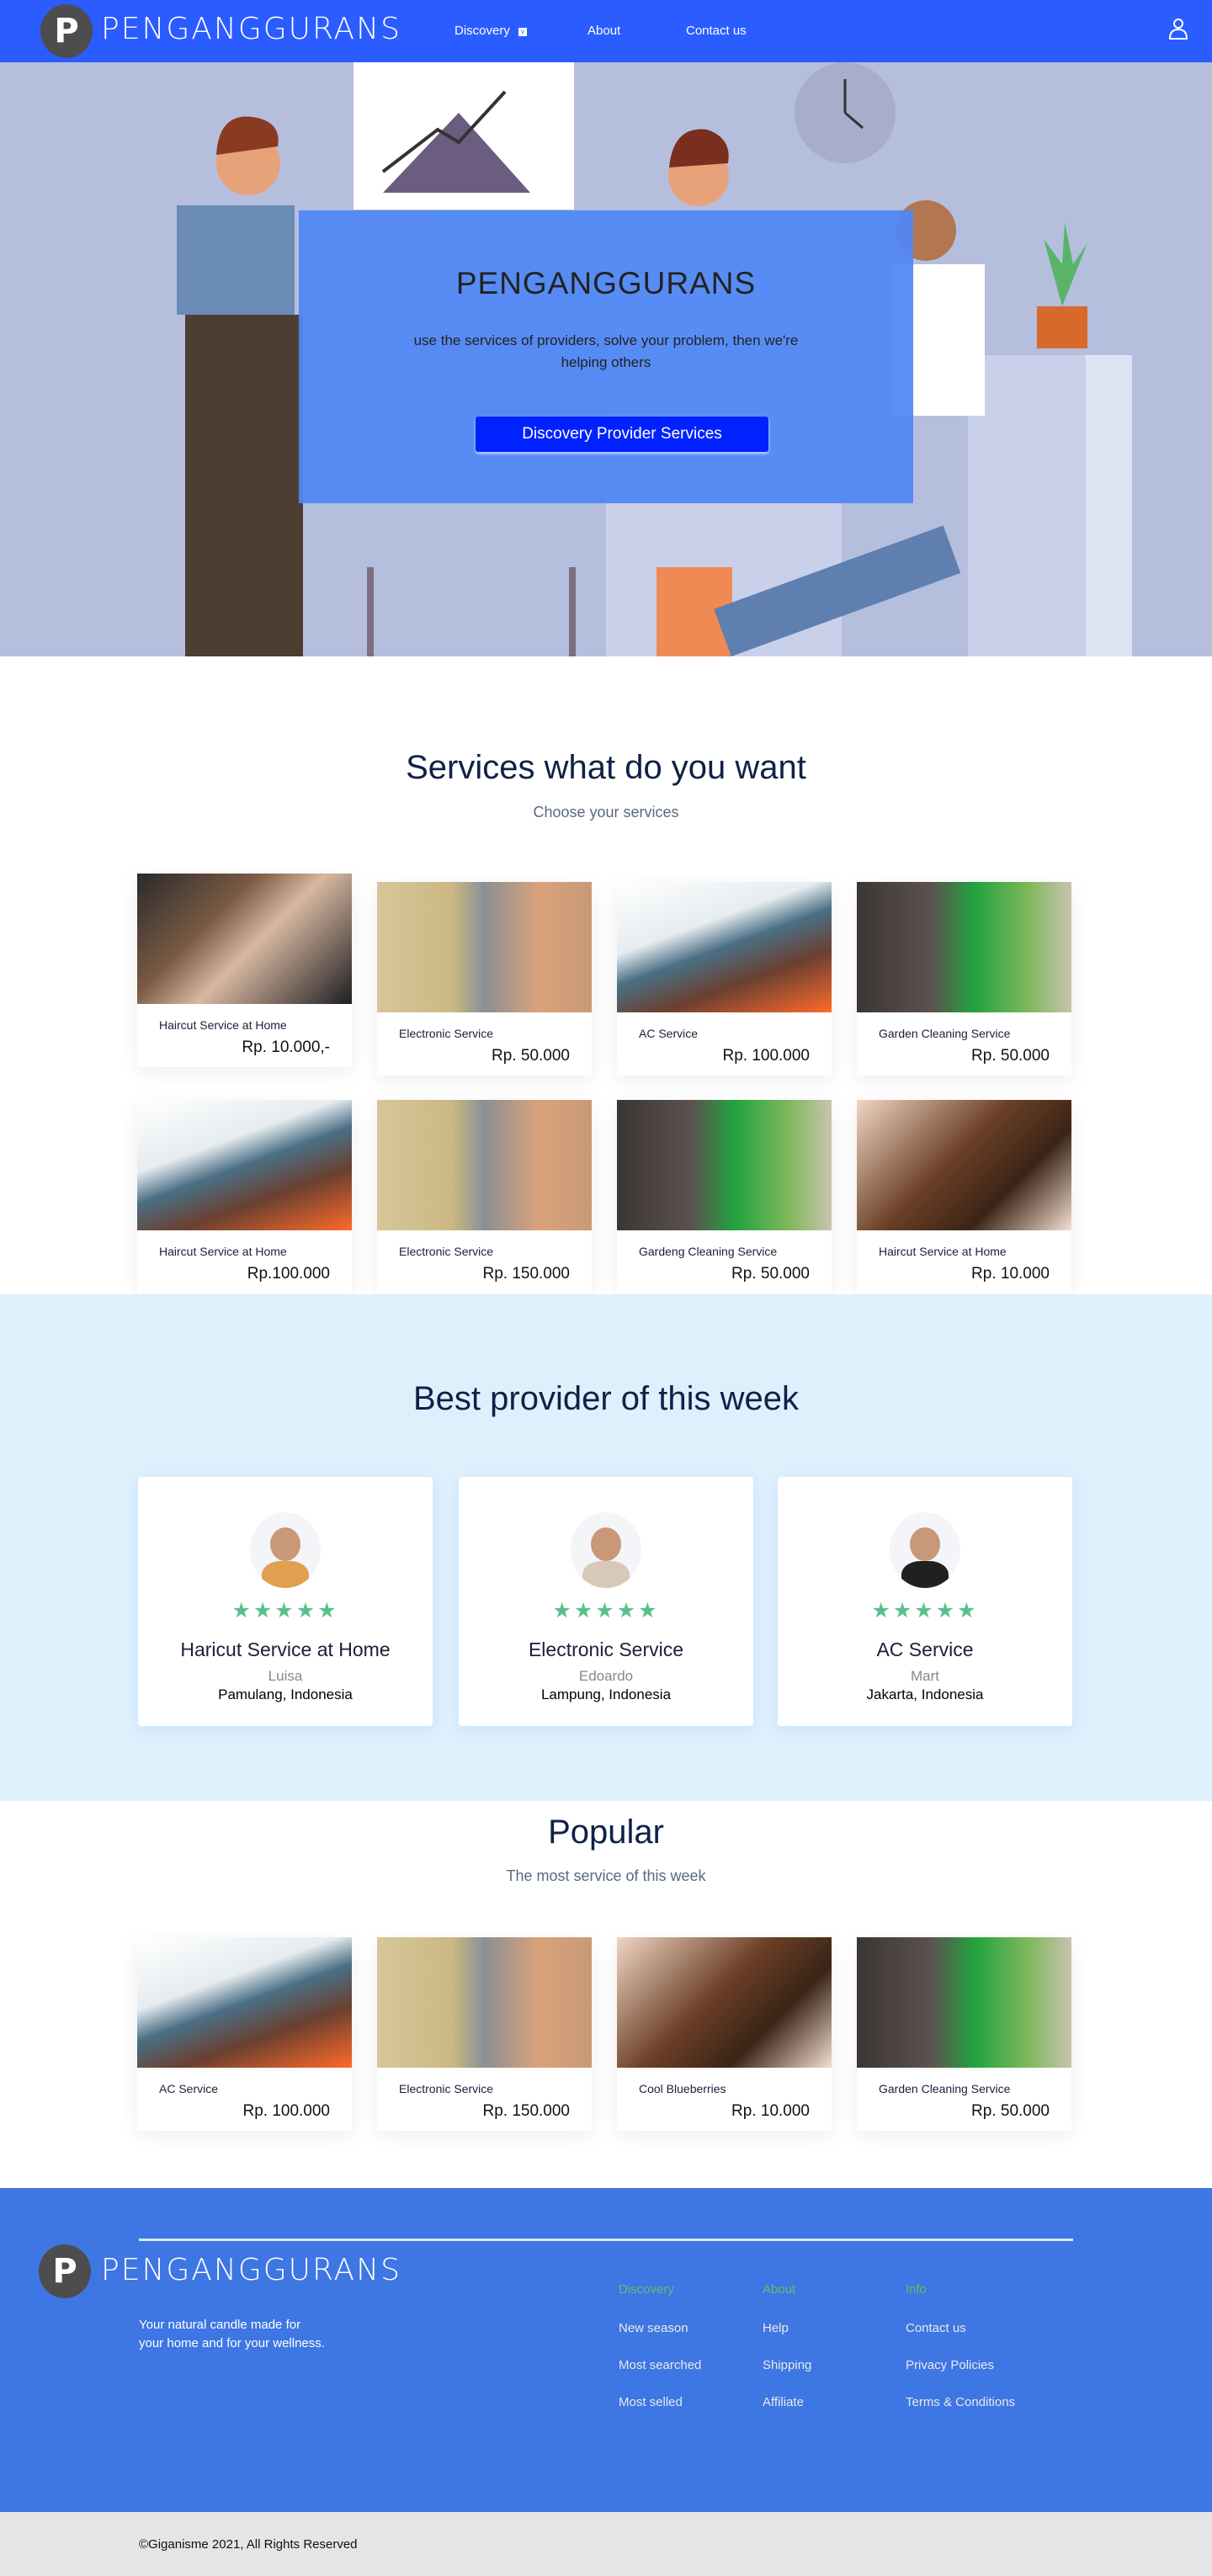  I want to click on copyright-text: ©Giganisme 2021, All Rights Reserved, so click(248, 2545).